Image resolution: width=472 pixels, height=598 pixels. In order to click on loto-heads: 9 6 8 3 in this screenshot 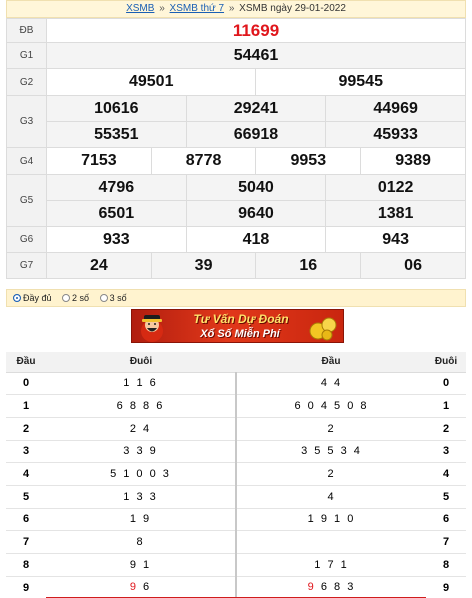, I will do `click(330, 587)`.